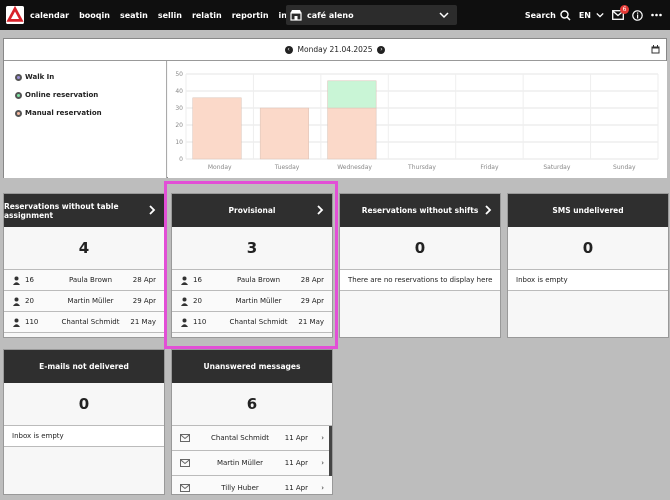  Describe the element at coordinates (252, 463) in the screenshot. I see `message-row: Martin Müller 11 Apr ›` at that location.